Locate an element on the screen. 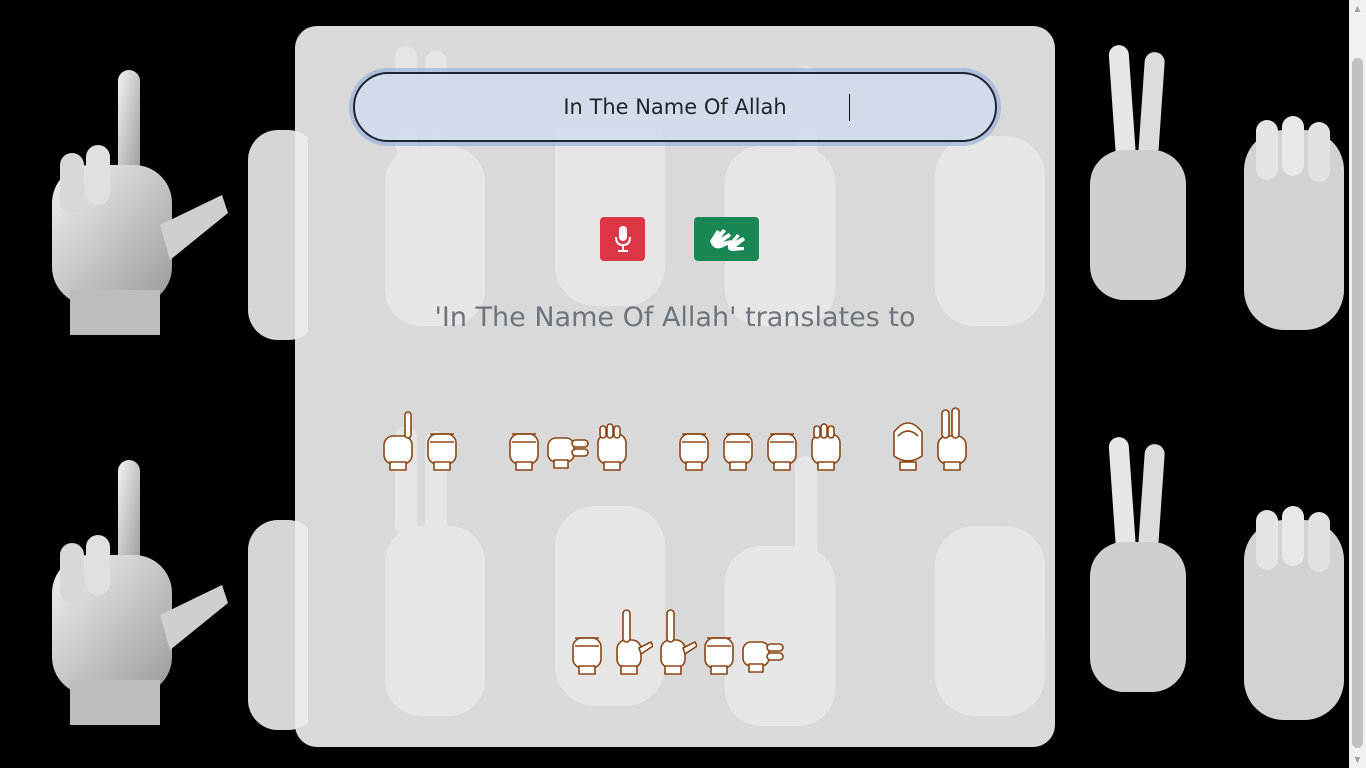 The width and height of the screenshot is (1366, 768). text-input-focus-ring is located at coordinates (675, 107).